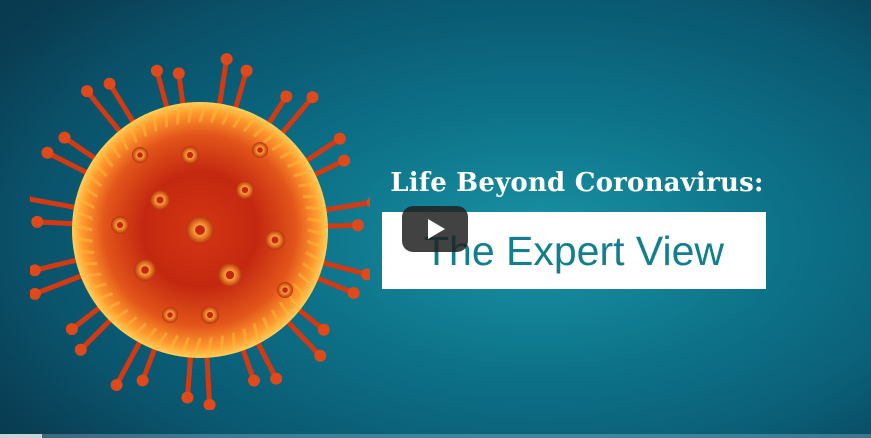  I want to click on progress-bar-fill, so click(21, 436).